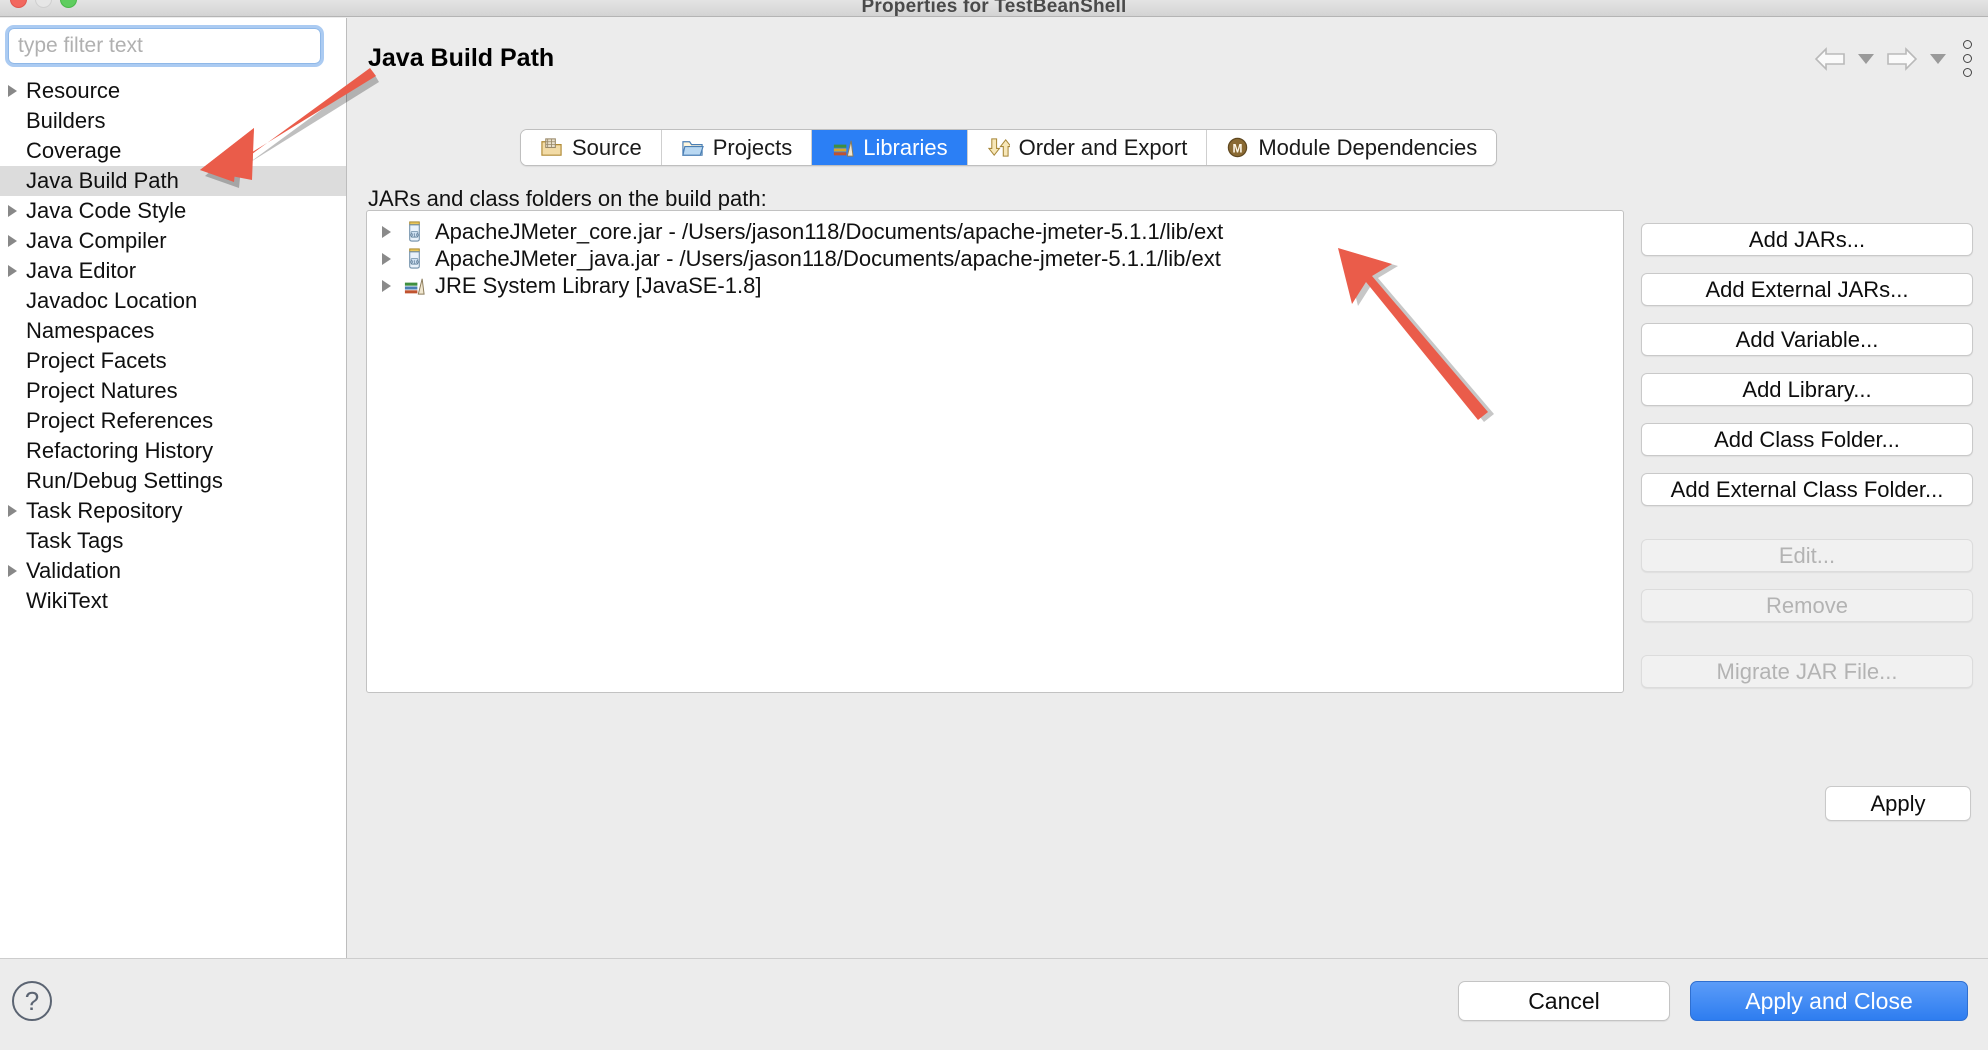 The height and width of the screenshot is (1050, 1988). I want to click on sidebar-item-label: WikiText, so click(67, 600).